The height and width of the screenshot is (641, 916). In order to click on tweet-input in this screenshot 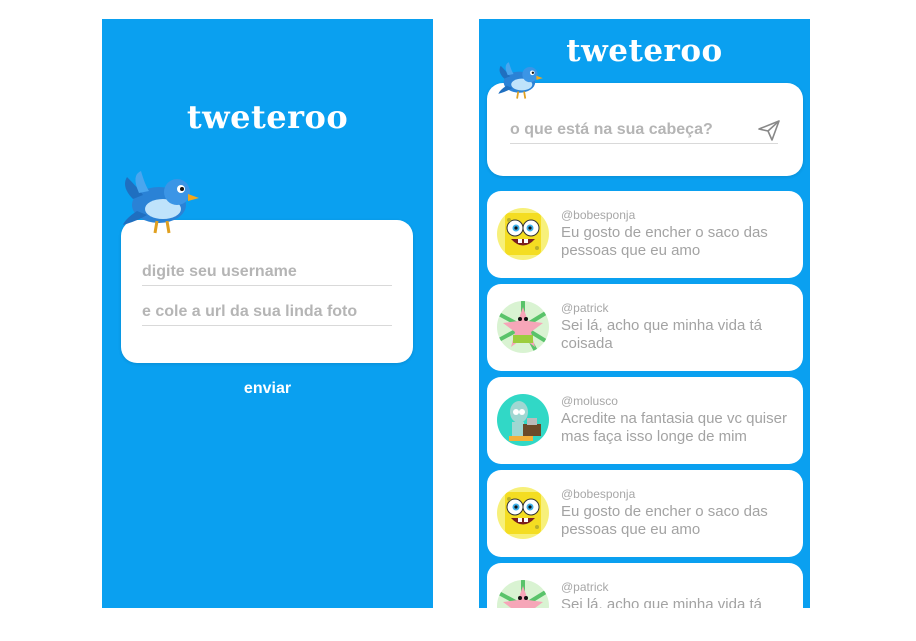, I will do `click(644, 132)`.